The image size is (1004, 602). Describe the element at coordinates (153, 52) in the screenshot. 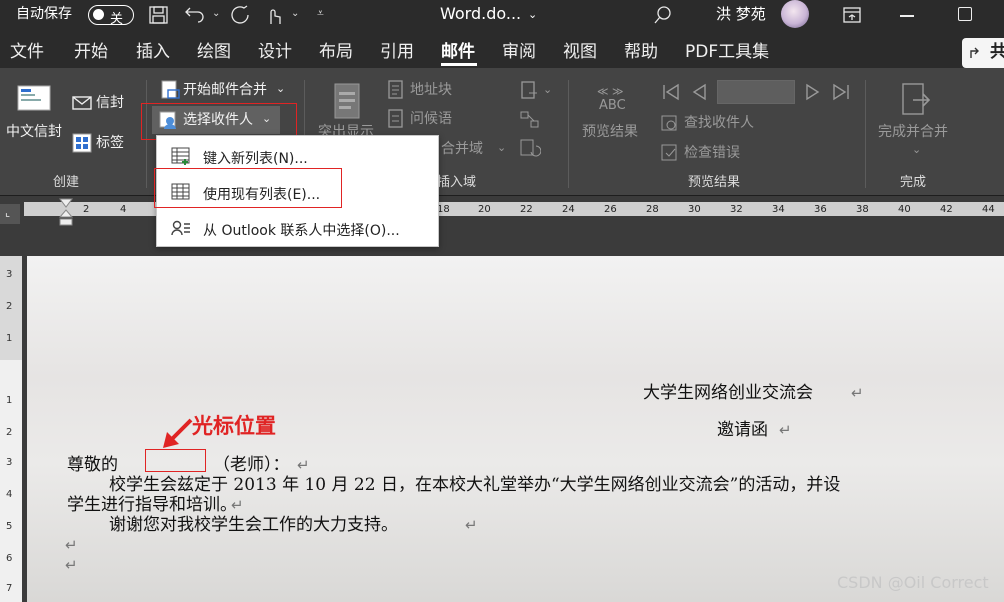

I see `tab-insert: 插入` at that location.